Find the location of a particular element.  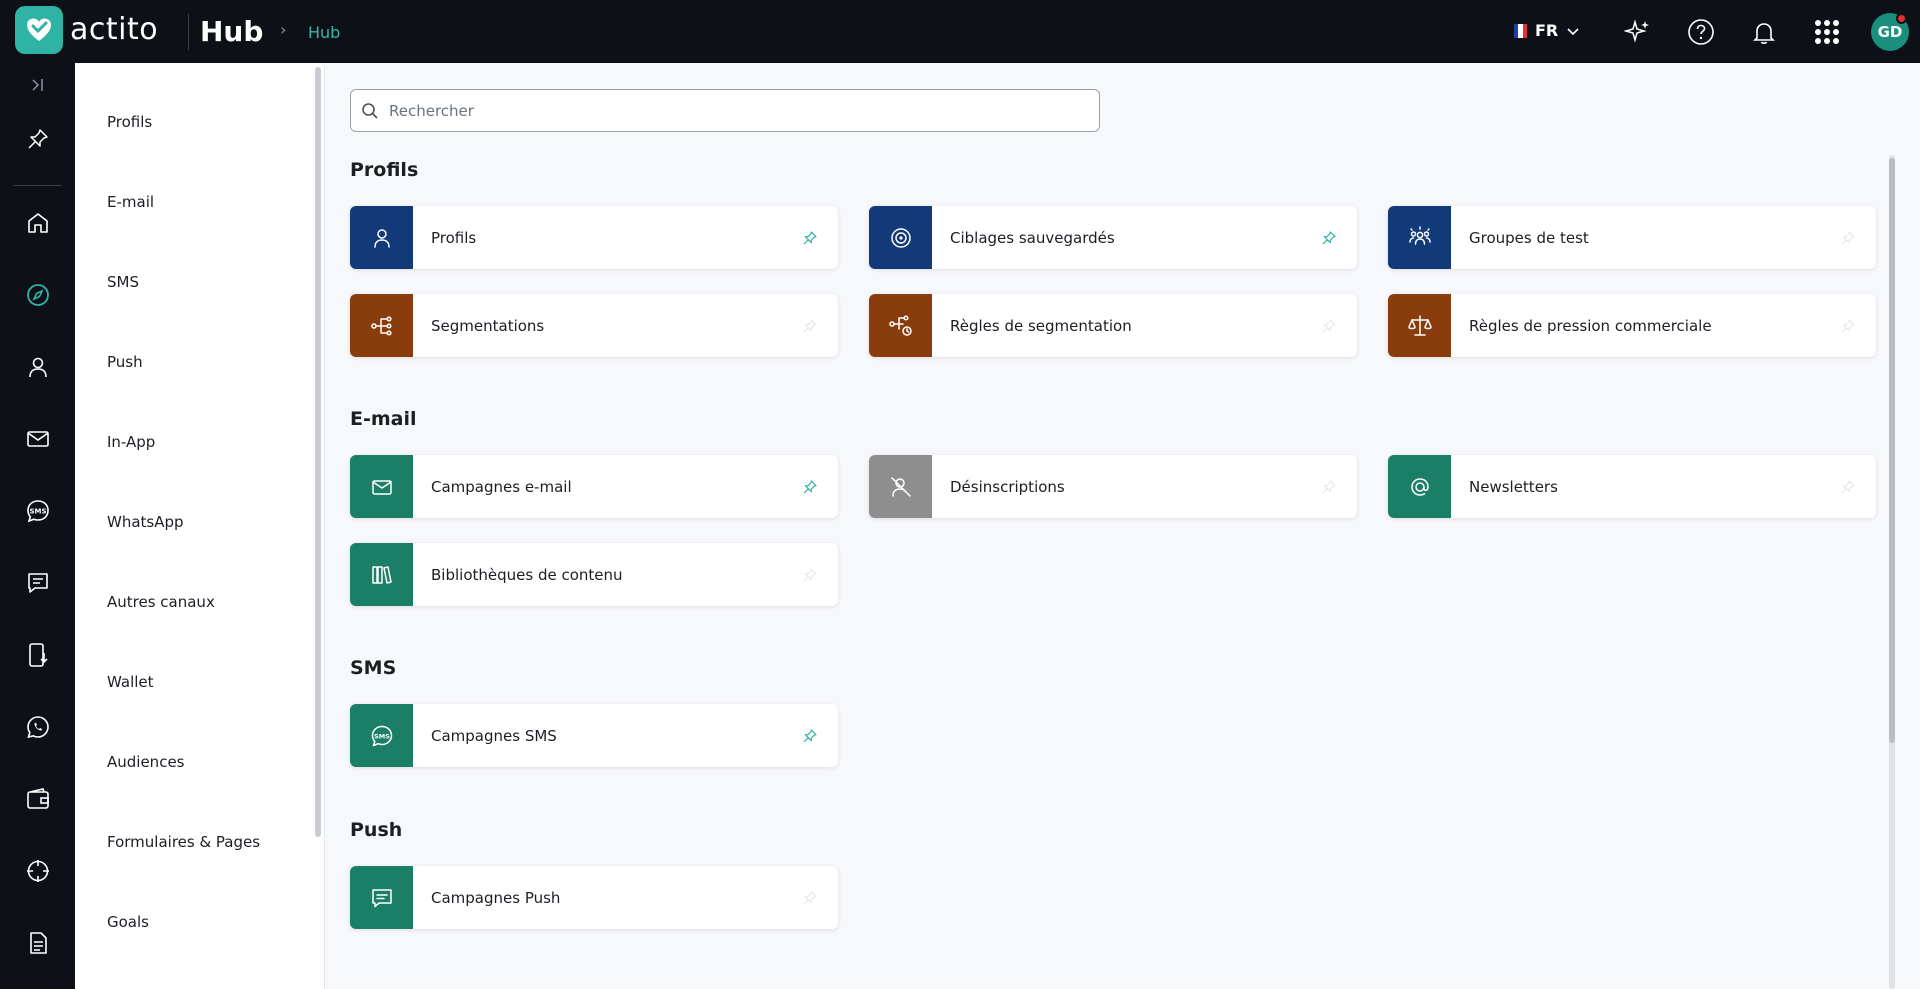

rail-separator is located at coordinates (38, 185).